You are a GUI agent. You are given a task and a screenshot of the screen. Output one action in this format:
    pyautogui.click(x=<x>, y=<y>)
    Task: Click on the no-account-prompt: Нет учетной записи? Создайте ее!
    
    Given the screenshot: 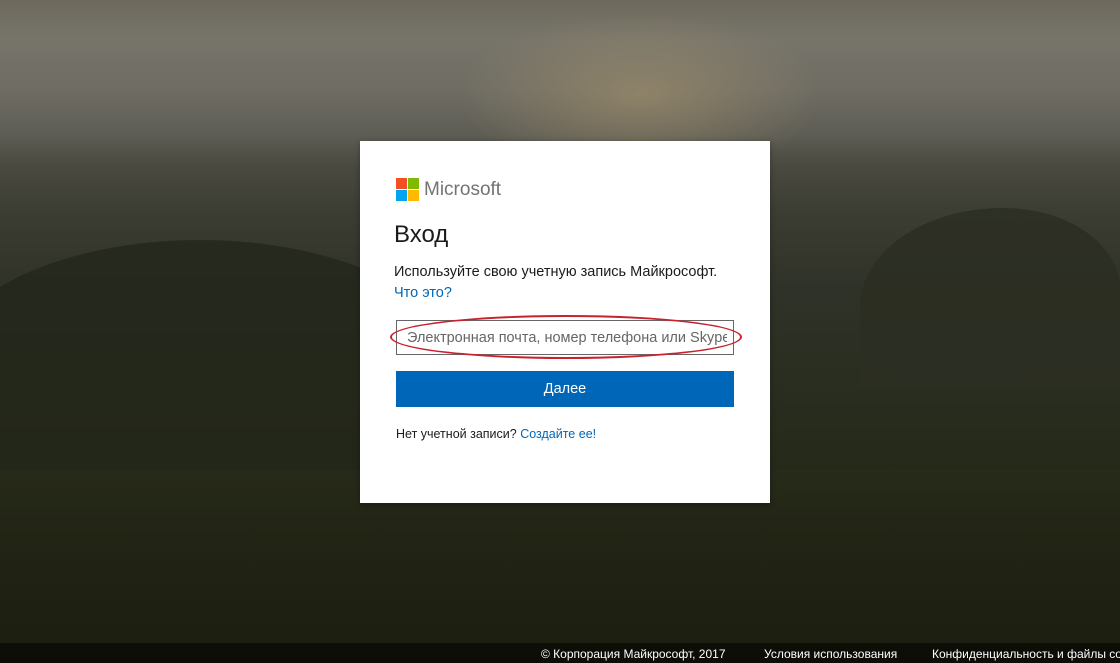 What is the action you would take?
    pyautogui.click(x=496, y=434)
    